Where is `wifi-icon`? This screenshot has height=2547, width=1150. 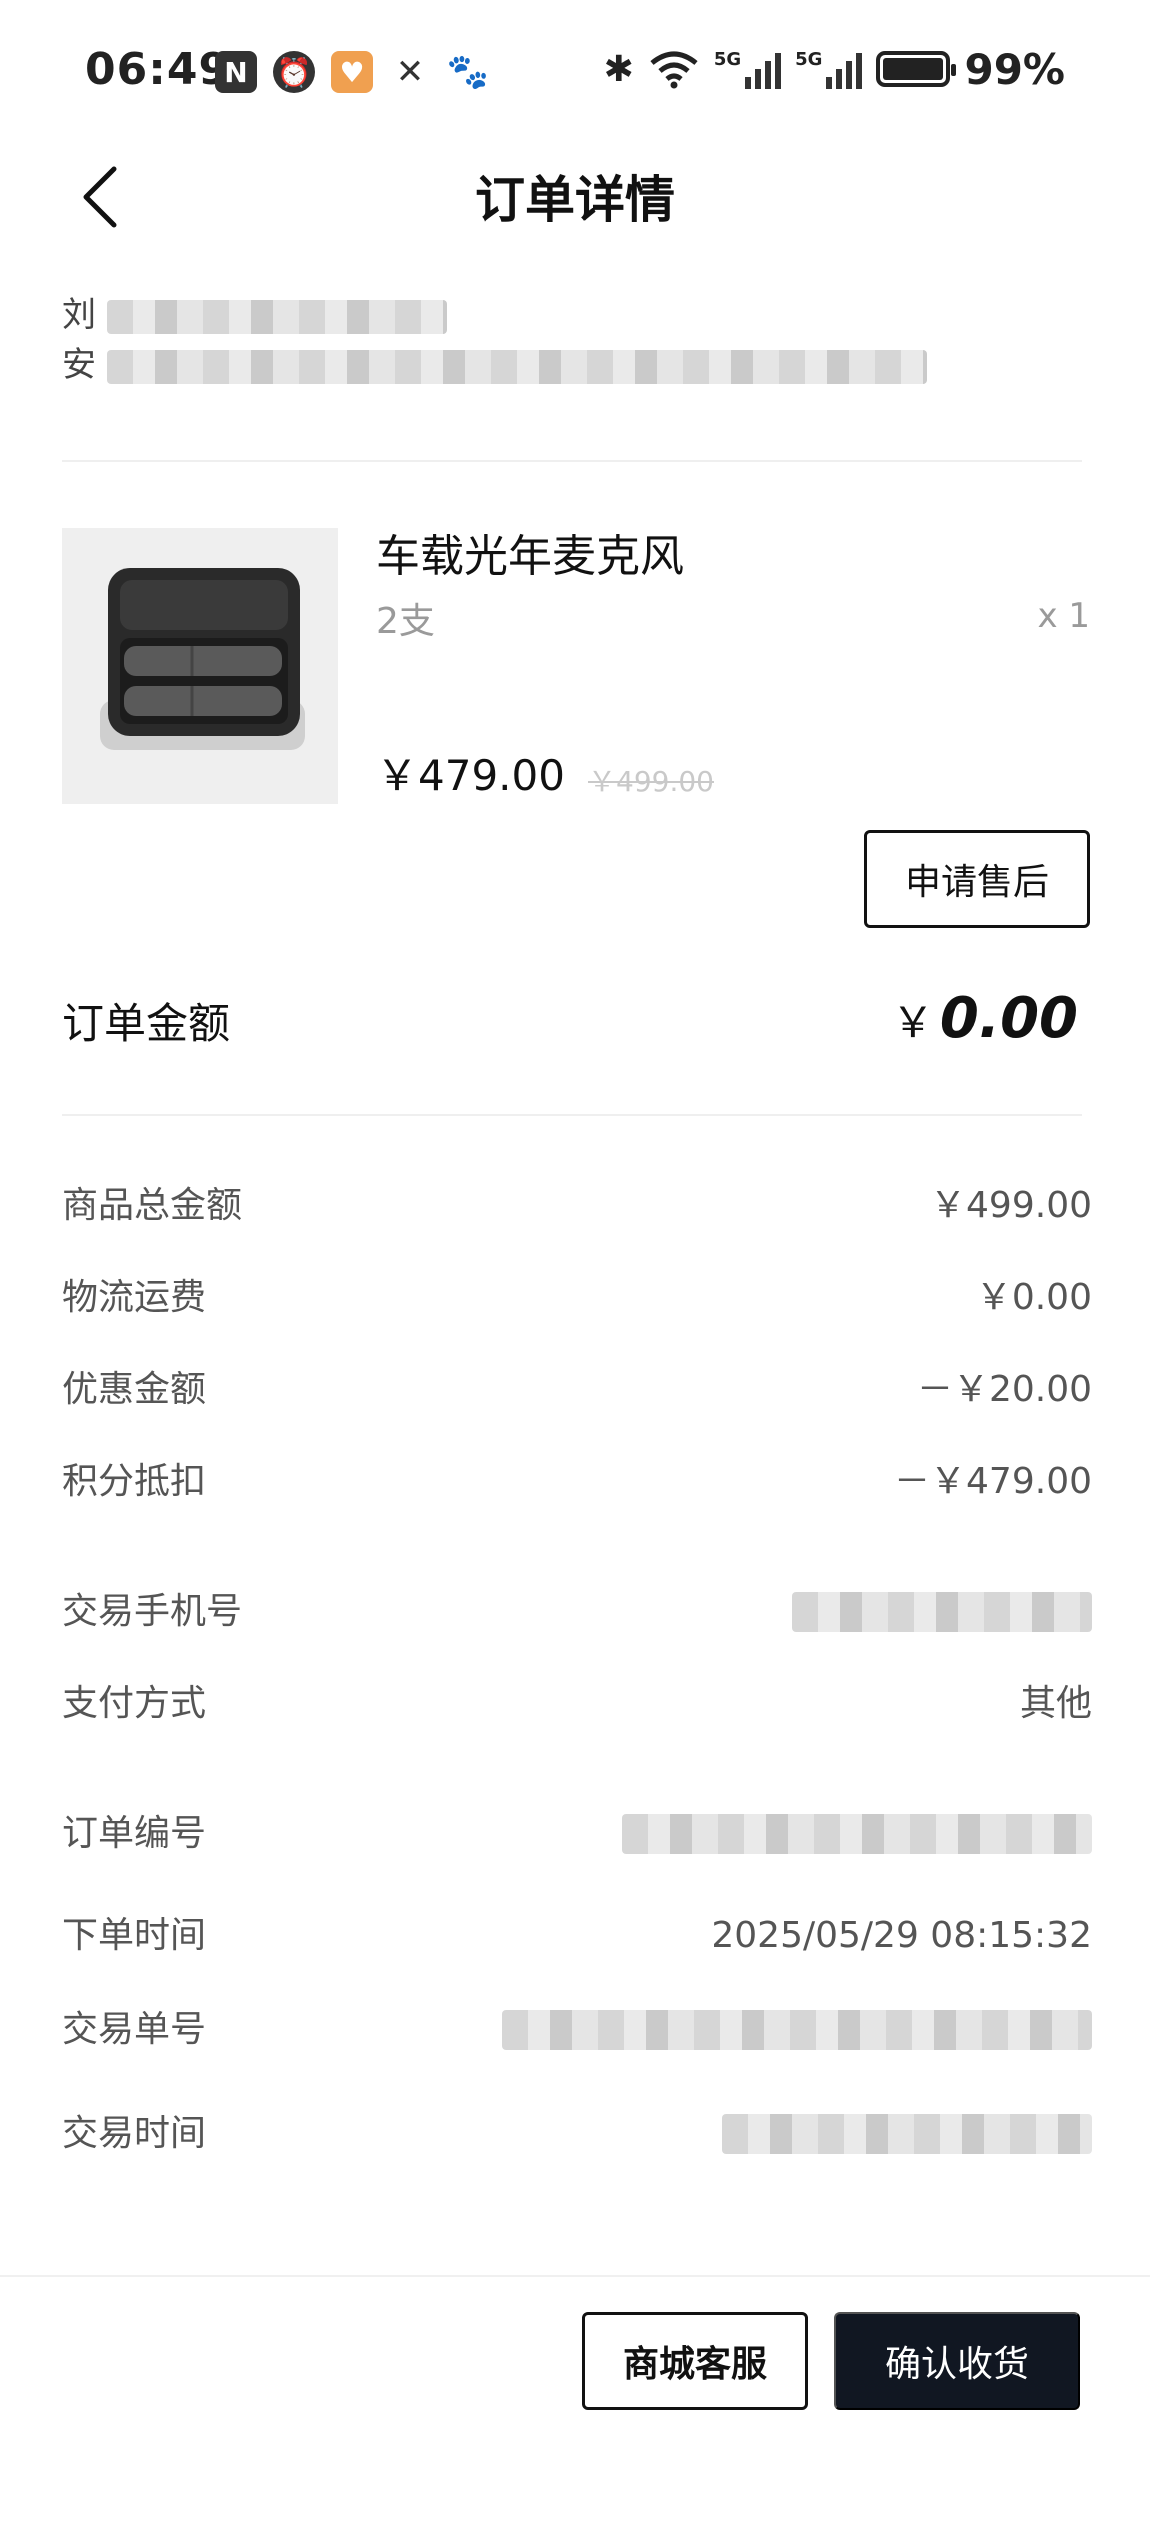
wifi-icon is located at coordinates (674, 70).